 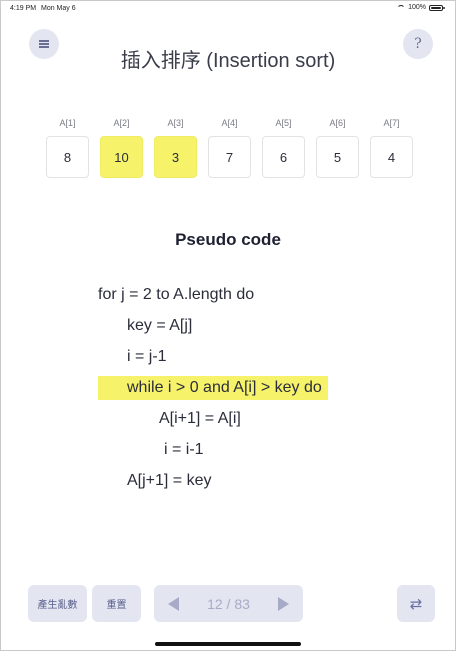 I want to click on battery-icon, so click(x=437, y=7).